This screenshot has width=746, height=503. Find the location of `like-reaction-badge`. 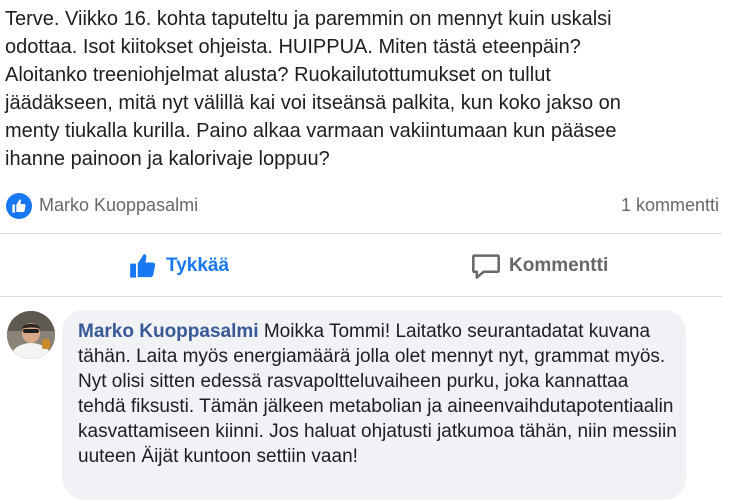

like-reaction-badge is located at coordinates (19, 206).